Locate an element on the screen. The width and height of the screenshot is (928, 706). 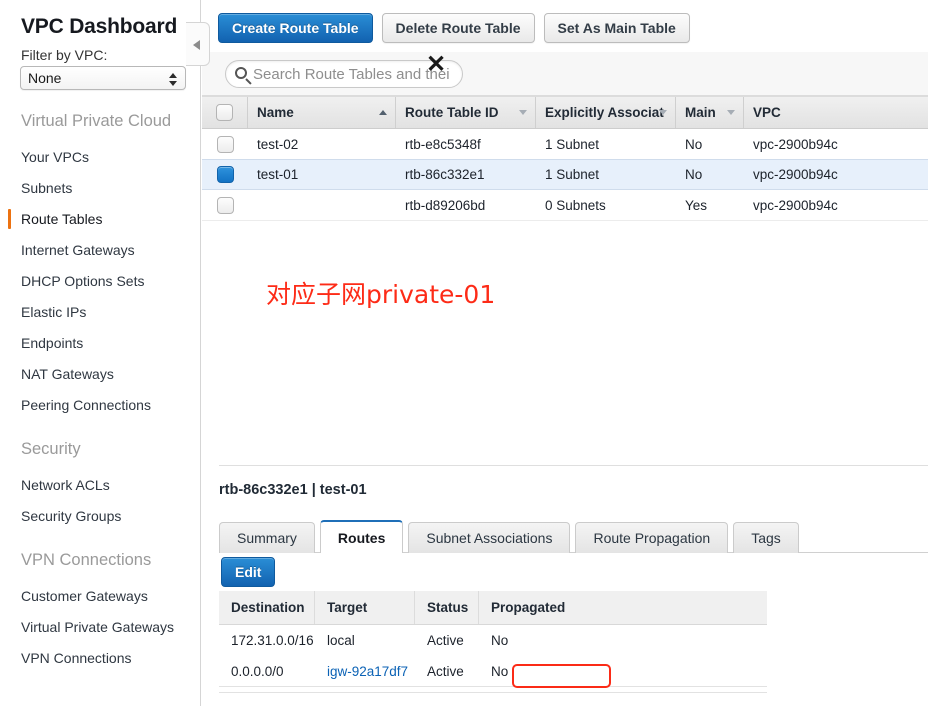
tab-tags: Tags is located at coordinates (766, 537).